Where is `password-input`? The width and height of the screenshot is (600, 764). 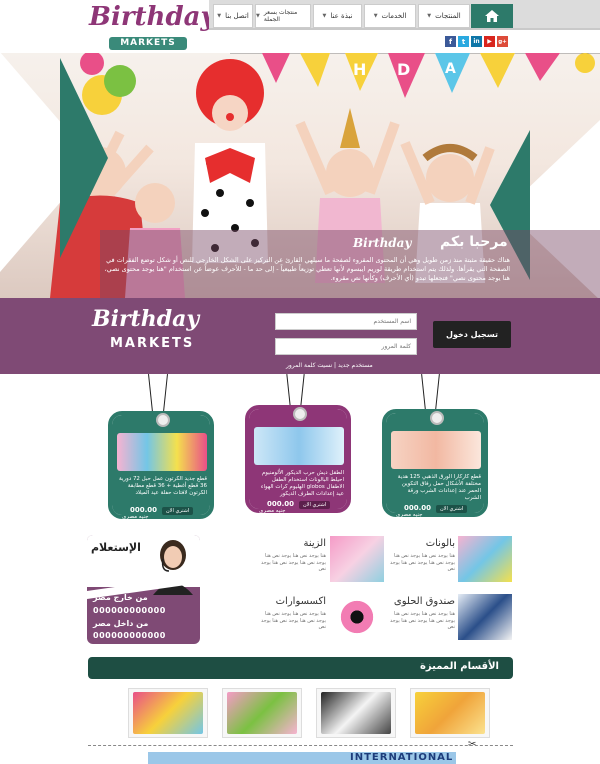 password-input is located at coordinates (346, 346).